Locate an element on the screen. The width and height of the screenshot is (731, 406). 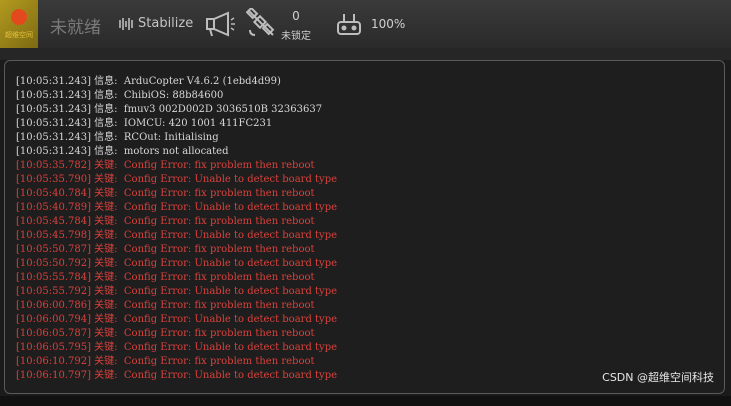
log-timestamp: [10:05:45.784] is located at coordinates (53, 221).